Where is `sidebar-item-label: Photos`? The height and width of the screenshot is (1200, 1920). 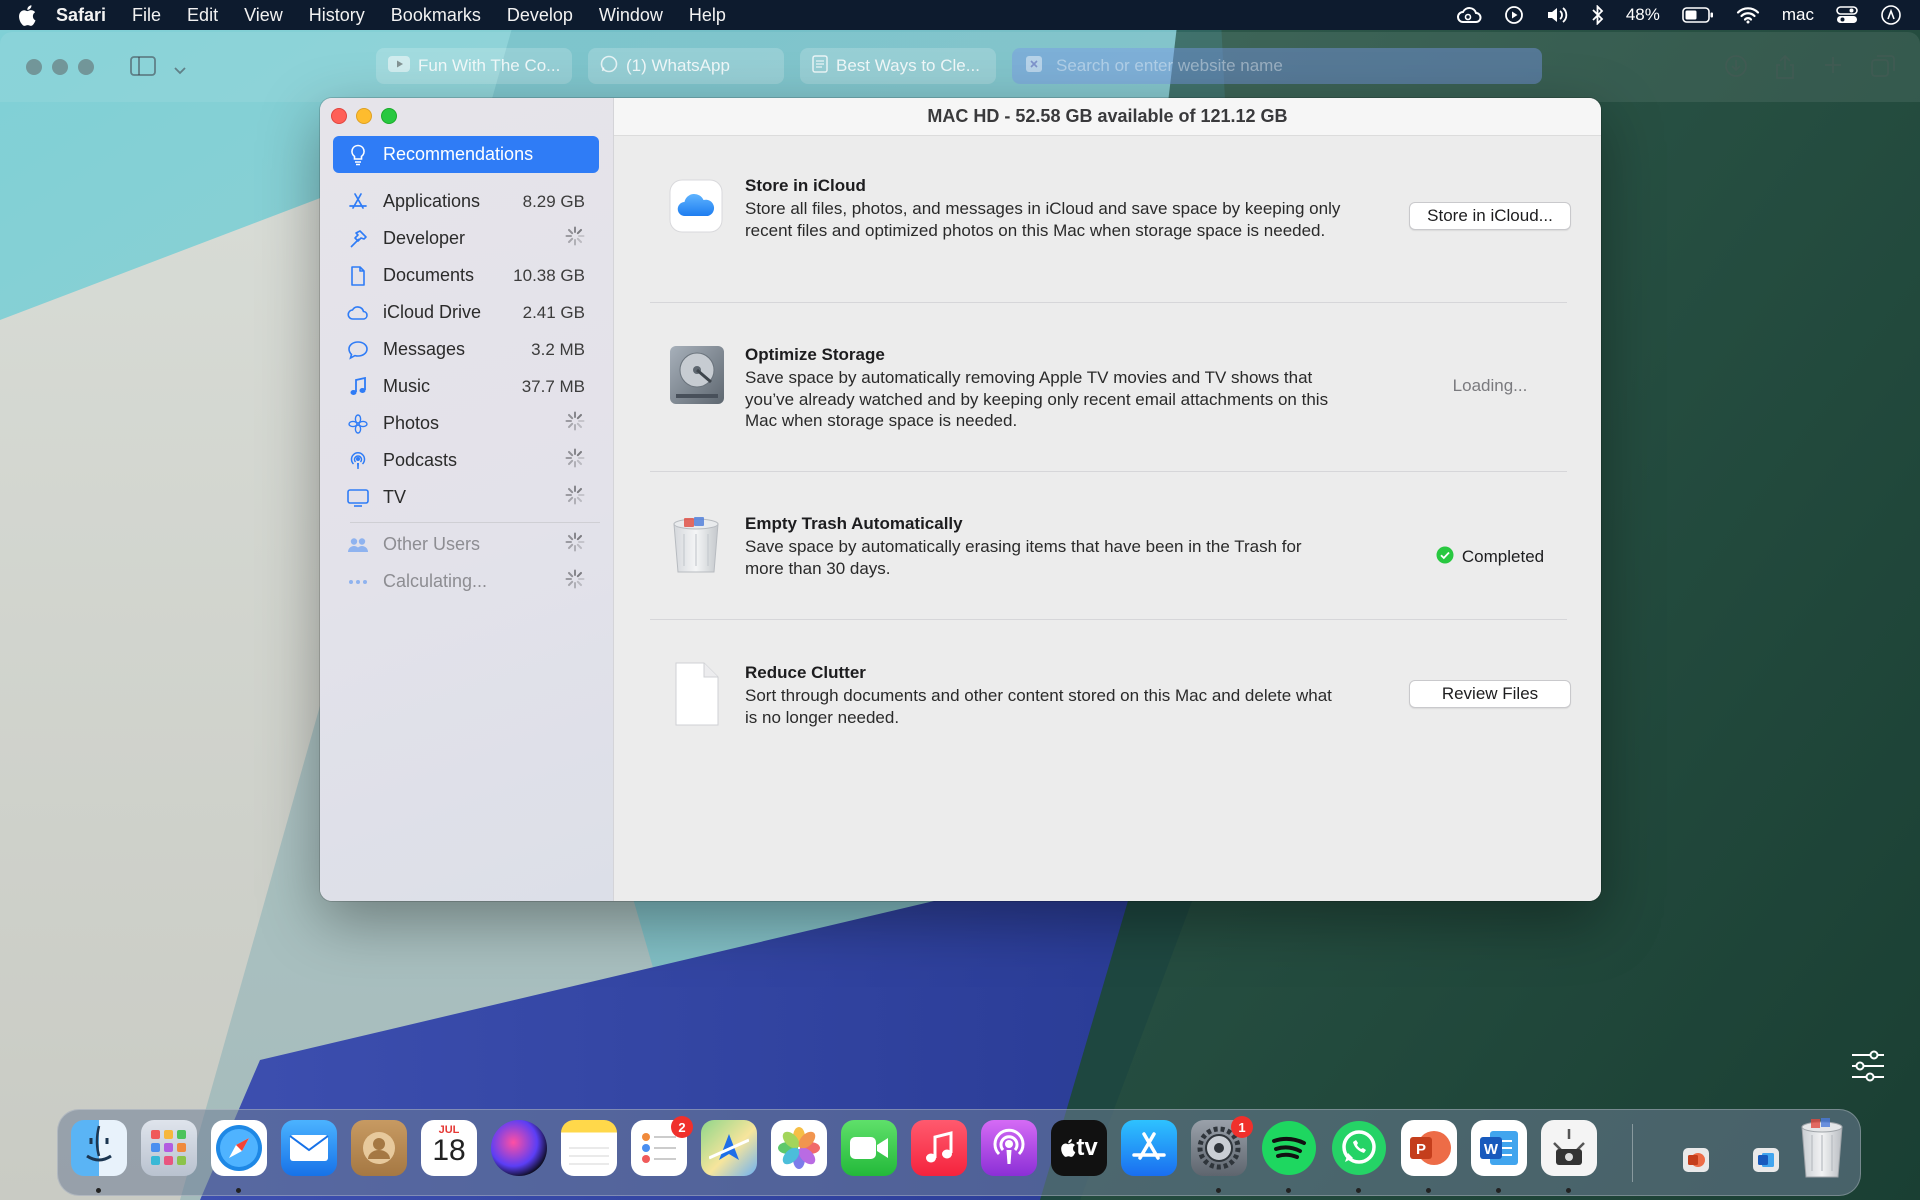 sidebar-item-label: Photos is located at coordinates (411, 423).